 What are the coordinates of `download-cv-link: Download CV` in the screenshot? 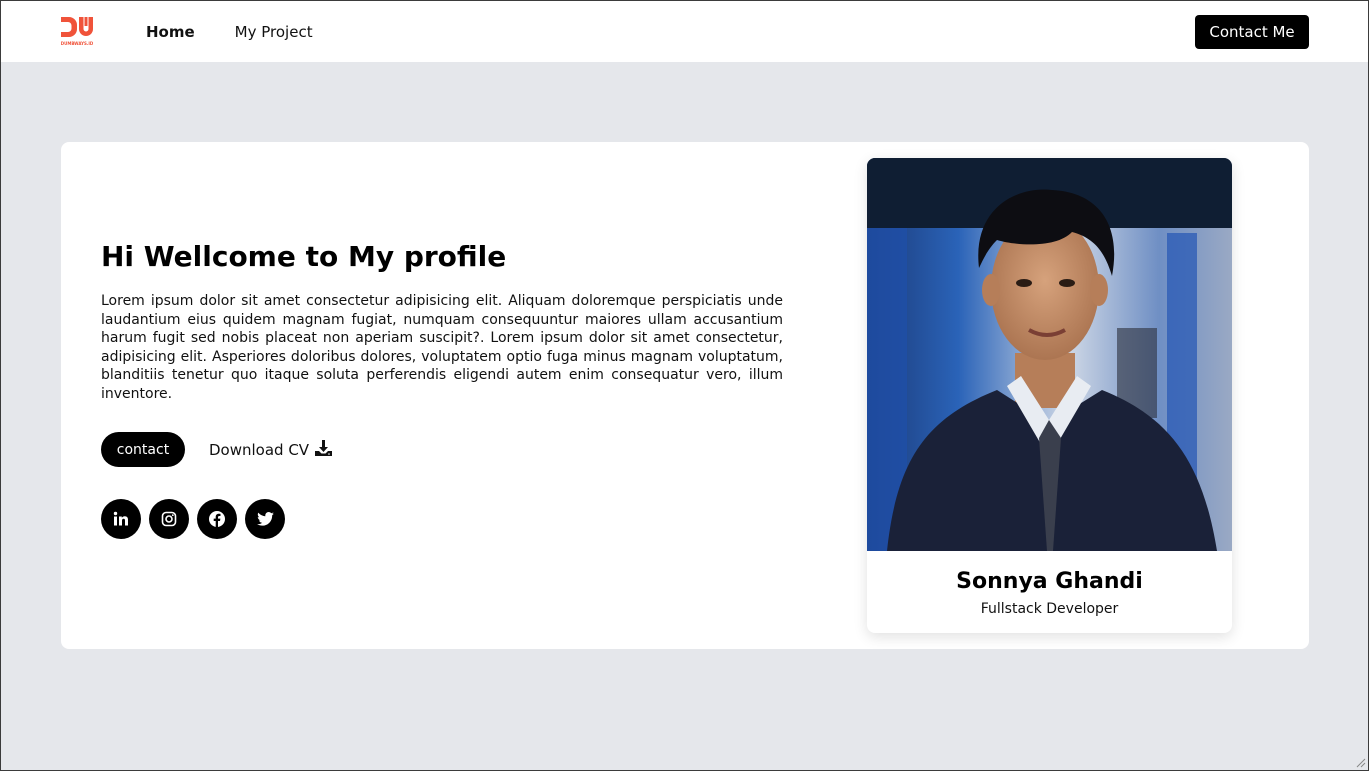 It's located at (271, 450).